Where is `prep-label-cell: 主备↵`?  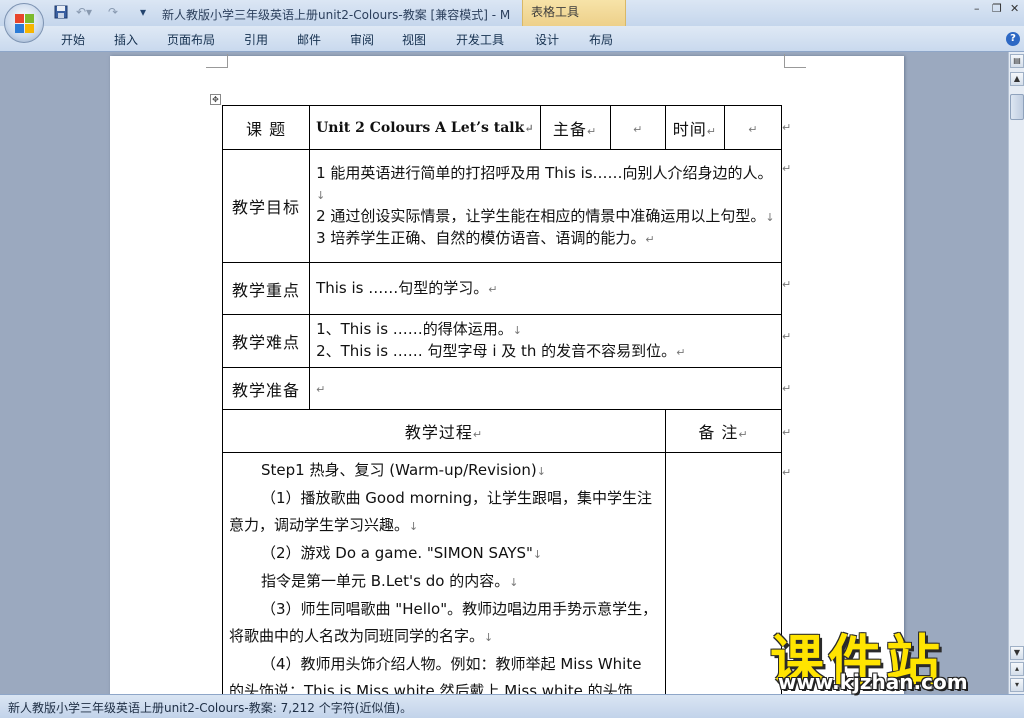 prep-label-cell: 主备↵ is located at coordinates (575, 127).